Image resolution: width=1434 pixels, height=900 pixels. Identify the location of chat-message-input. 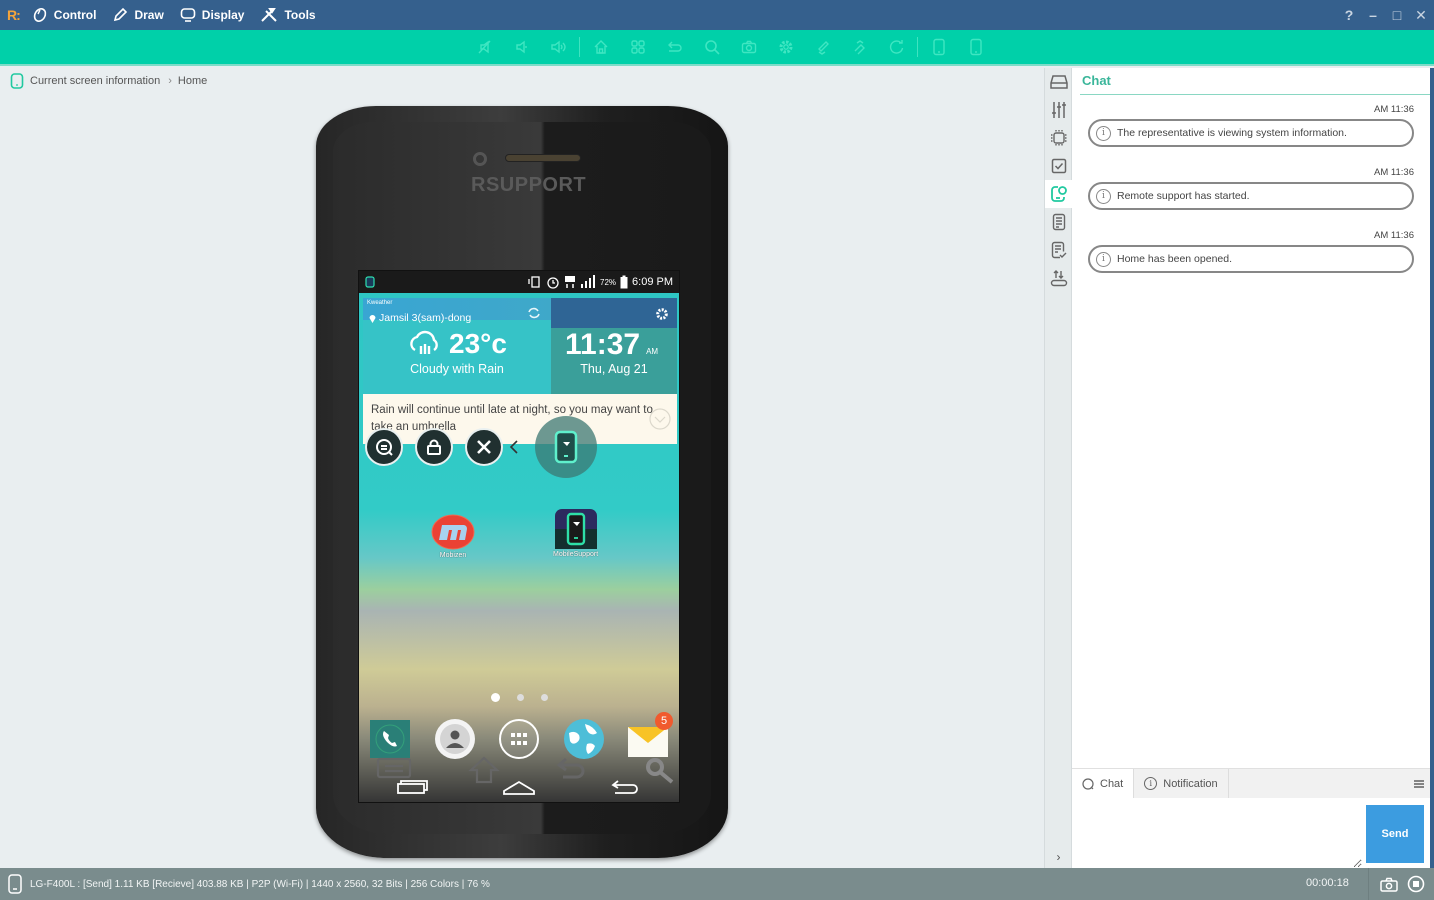
(1217, 833).